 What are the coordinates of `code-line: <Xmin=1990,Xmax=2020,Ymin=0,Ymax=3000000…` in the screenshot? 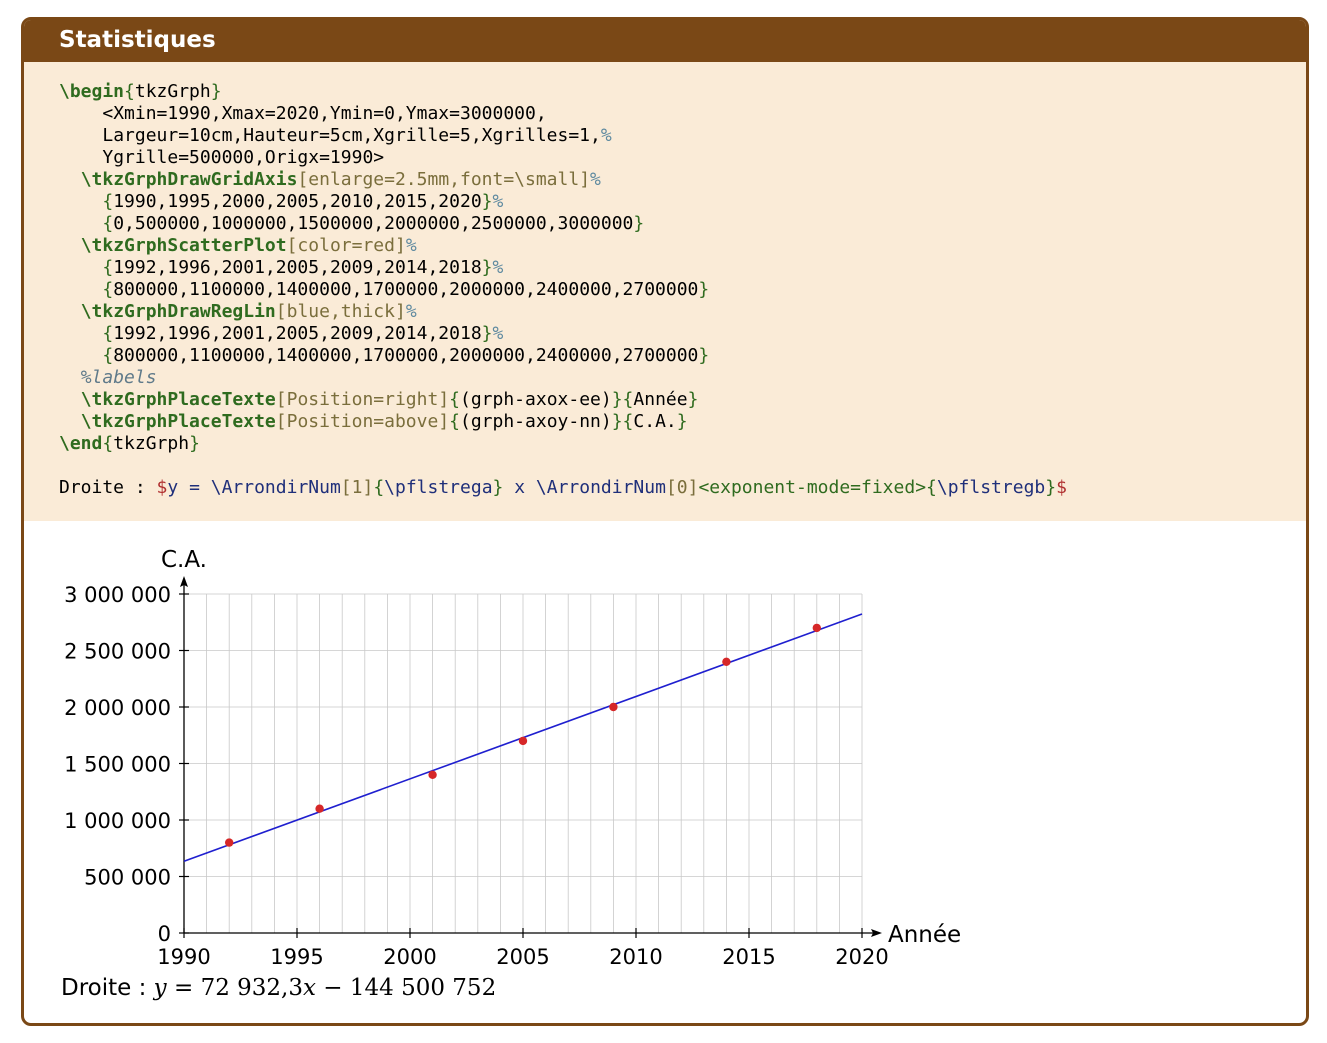 It's located at (324, 113).